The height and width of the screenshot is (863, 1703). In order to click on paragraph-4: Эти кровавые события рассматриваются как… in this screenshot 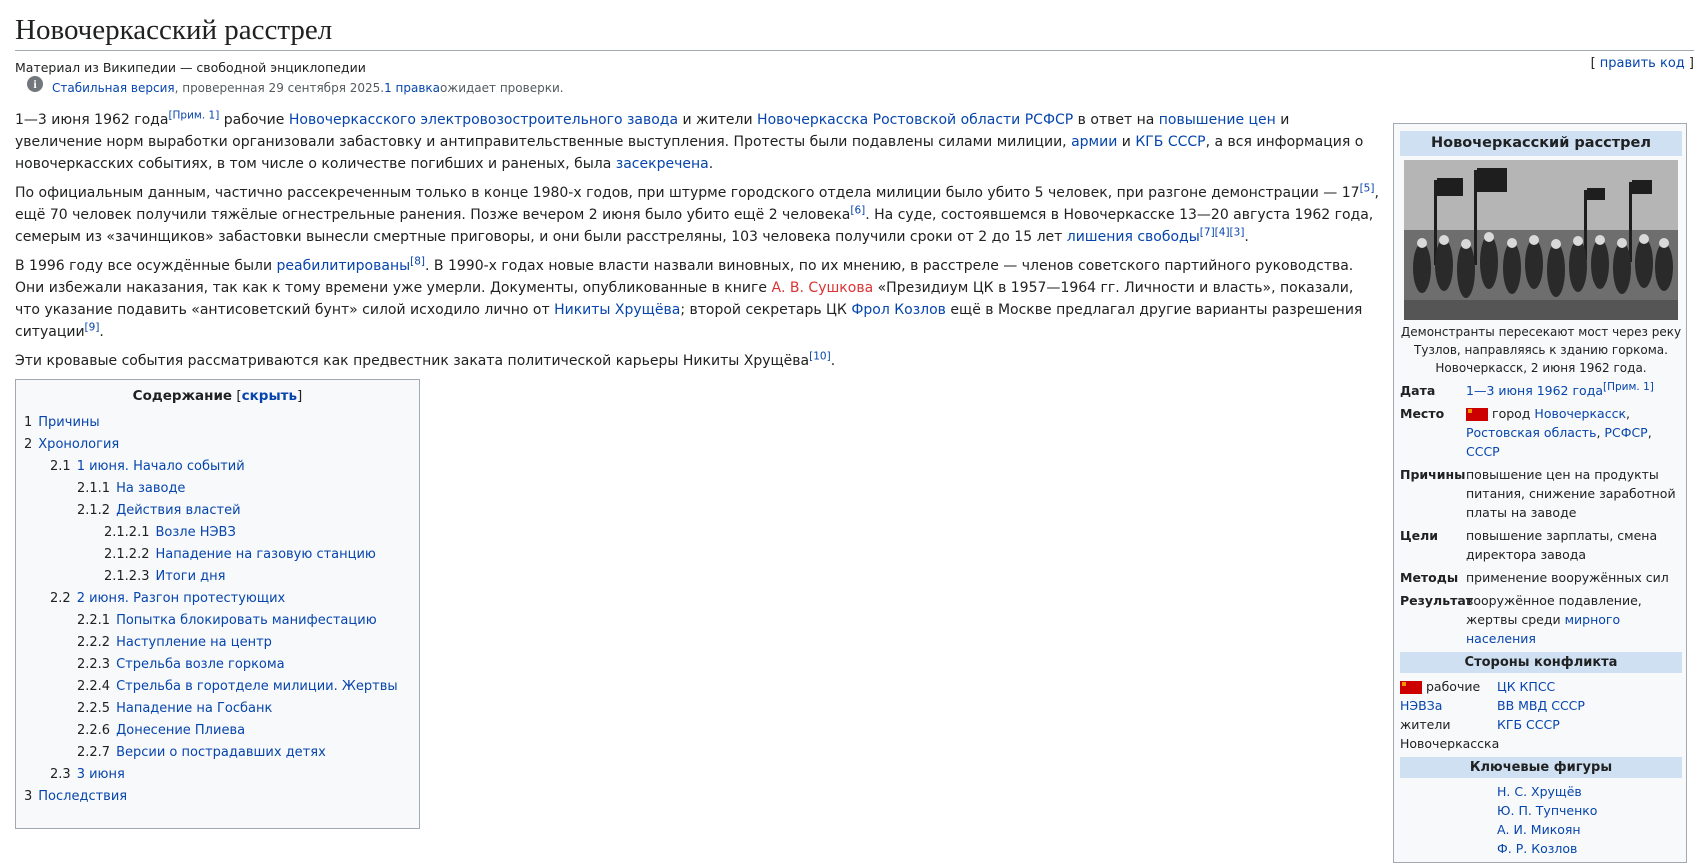, I will do `click(425, 359)`.